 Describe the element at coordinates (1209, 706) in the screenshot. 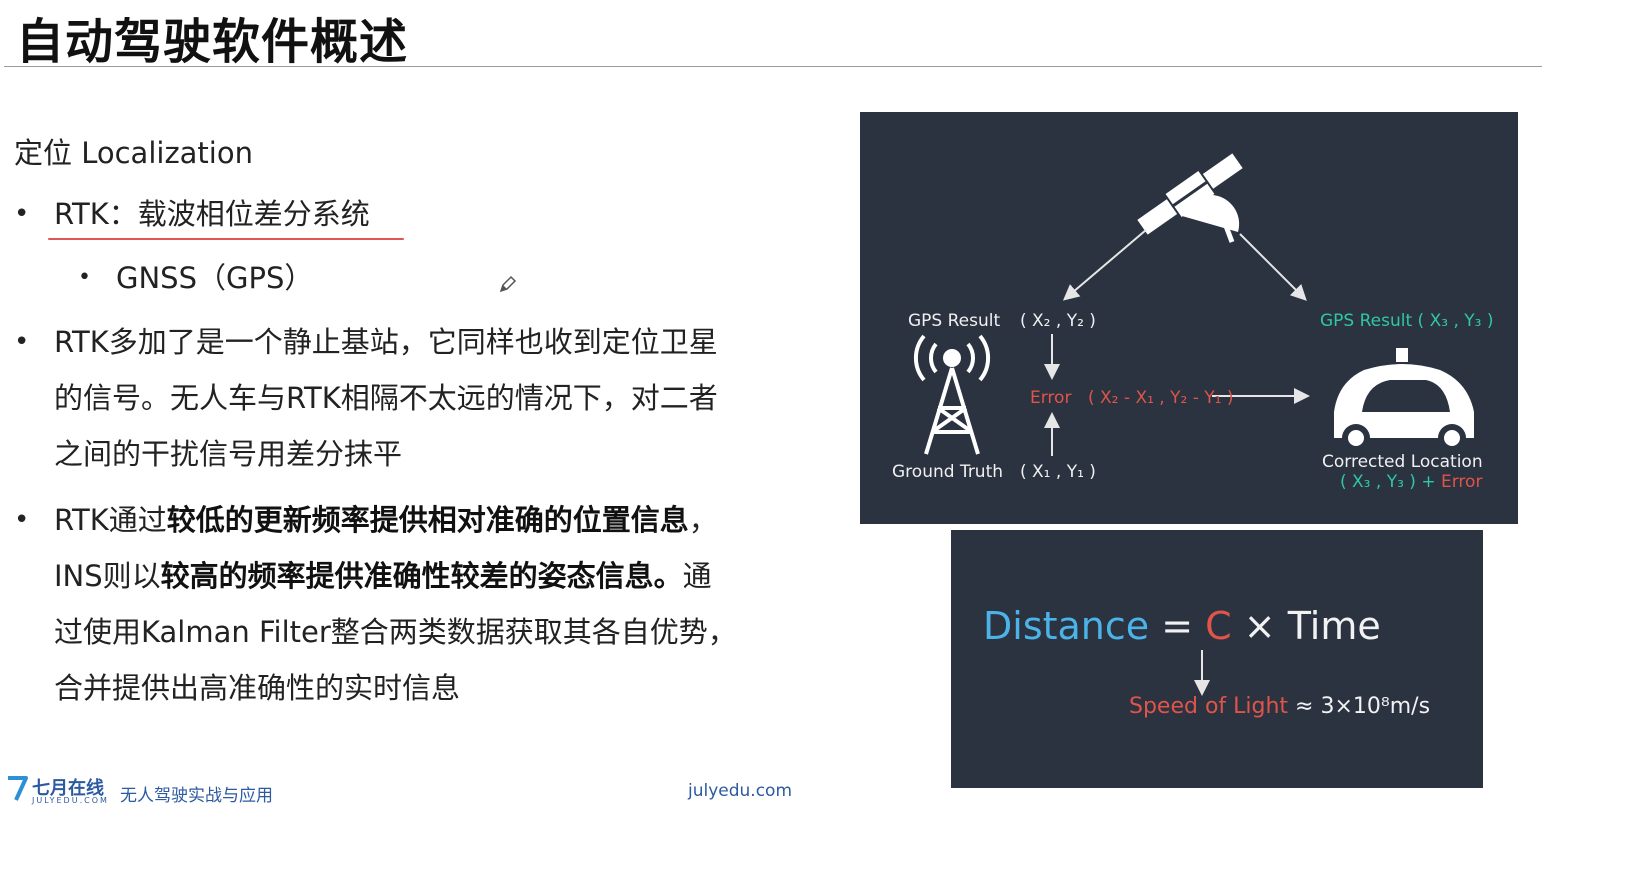

I see `speed-label: Speed of Light` at that location.